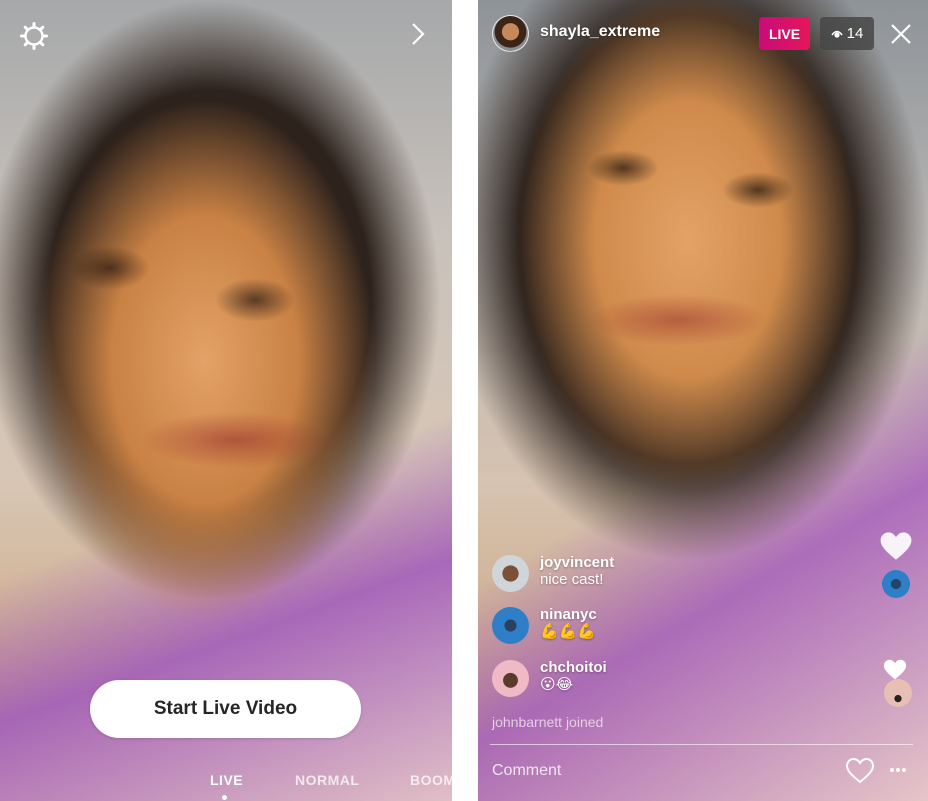 The height and width of the screenshot is (801, 928). Describe the element at coordinates (600, 32) in the screenshot. I see `host-username: shayla_extreme` at that location.